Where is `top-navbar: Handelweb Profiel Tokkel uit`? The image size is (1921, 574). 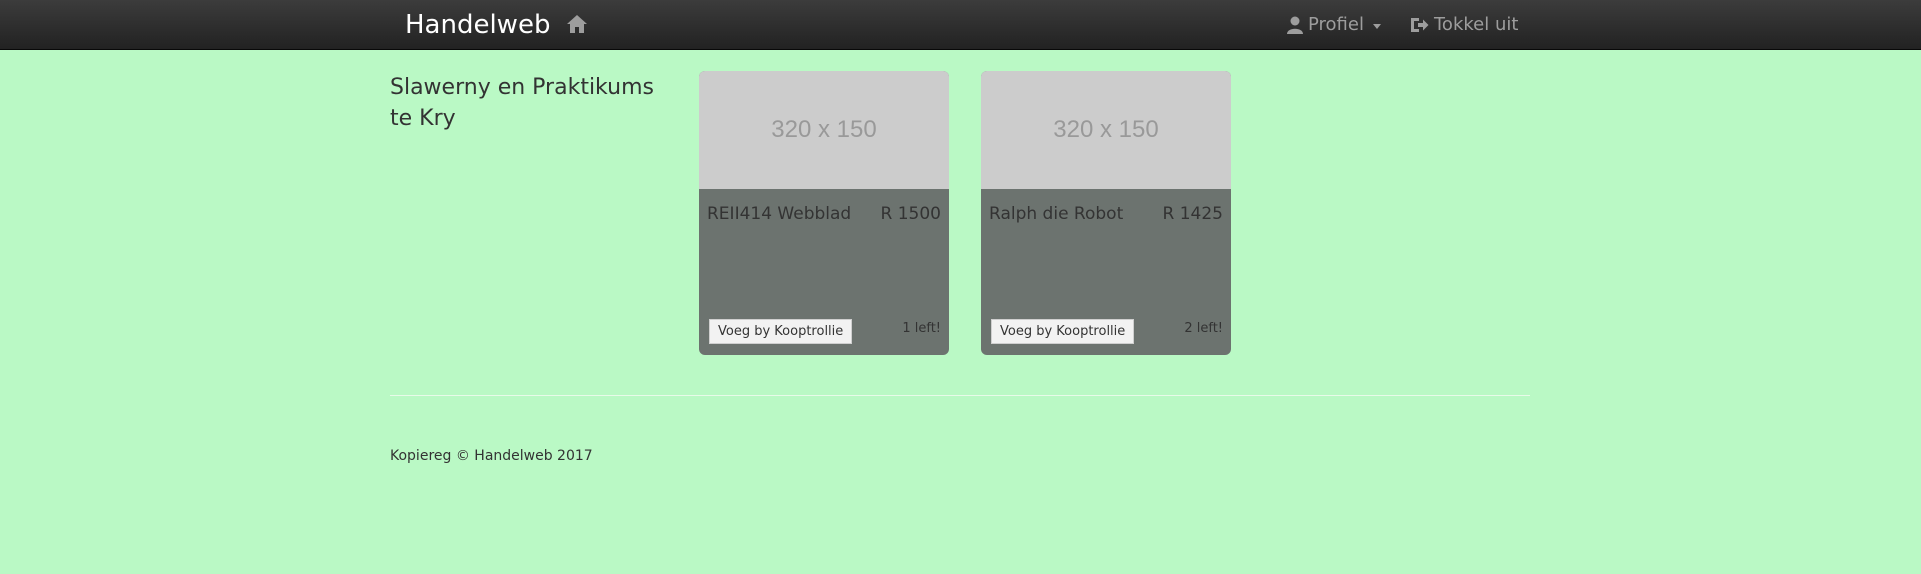
top-navbar: Handelweb Profiel Tokkel uit is located at coordinates (960, 25).